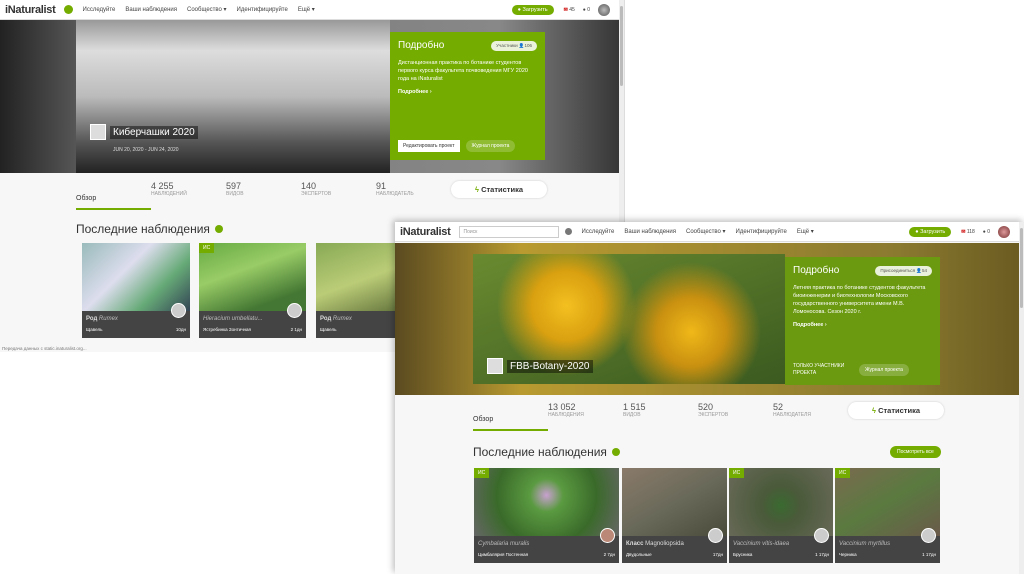 This screenshot has height=574, width=1024. I want to click on stat-observations: 4 255 НАБЛЮДЕНИЙ, so click(188, 189).